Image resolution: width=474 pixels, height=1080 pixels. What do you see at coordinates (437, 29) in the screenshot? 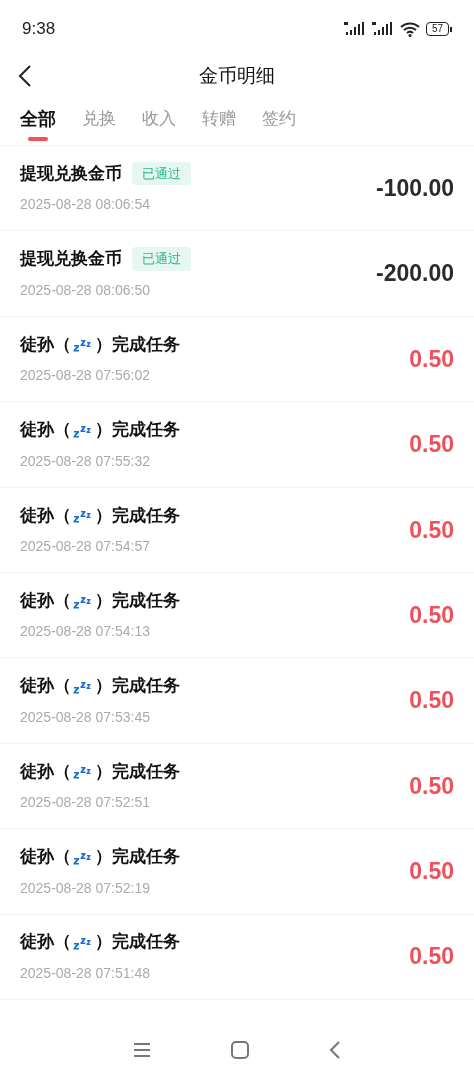
I see `battery-indicator: 57` at bounding box center [437, 29].